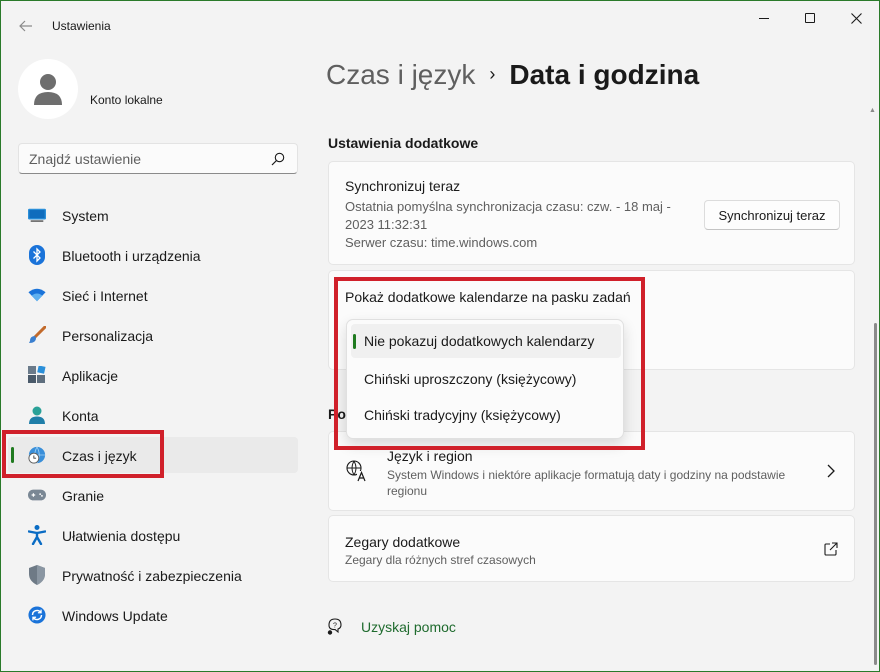  I want to click on sidebar-item-label: Konta, so click(80, 416).